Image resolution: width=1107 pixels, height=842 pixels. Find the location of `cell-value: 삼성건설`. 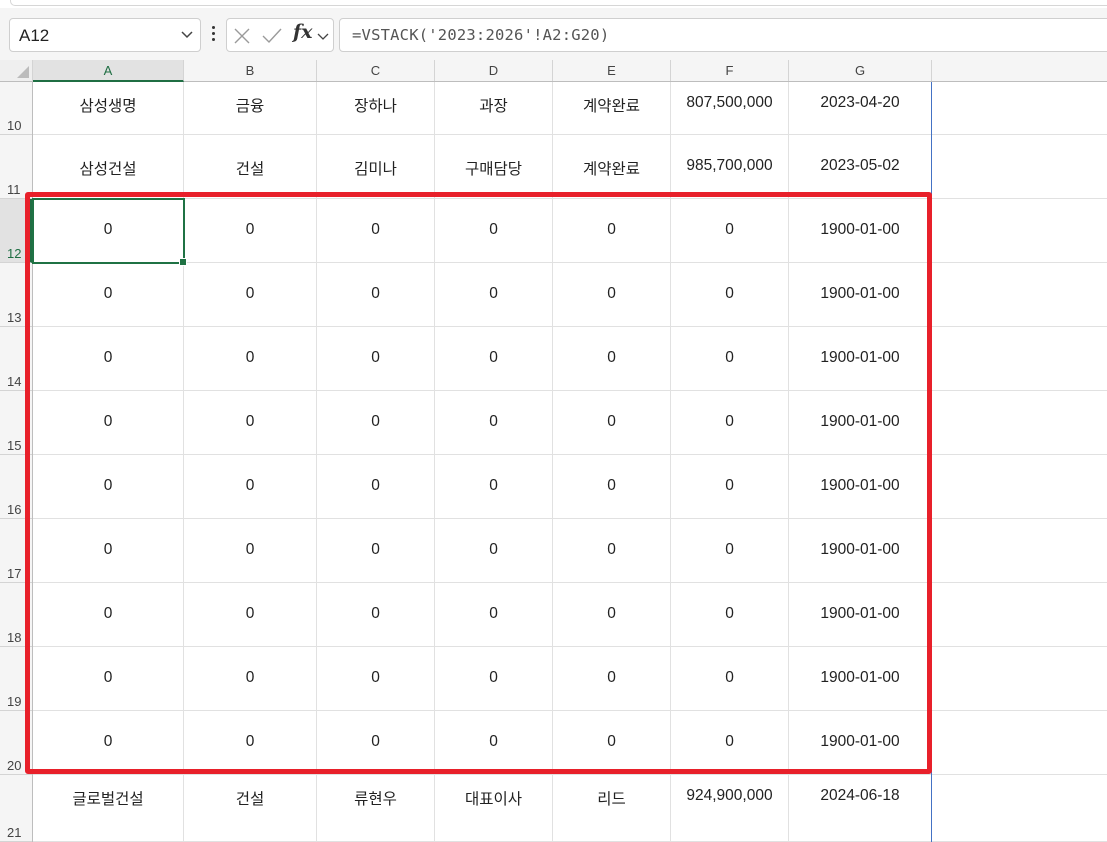

cell-value: 삼성건설 is located at coordinates (108, 169).